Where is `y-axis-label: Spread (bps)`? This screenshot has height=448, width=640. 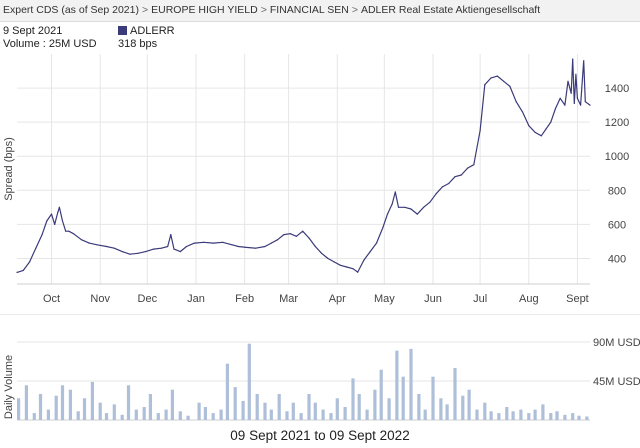 y-axis-label: Spread (bps) is located at coordinates (9, 169).